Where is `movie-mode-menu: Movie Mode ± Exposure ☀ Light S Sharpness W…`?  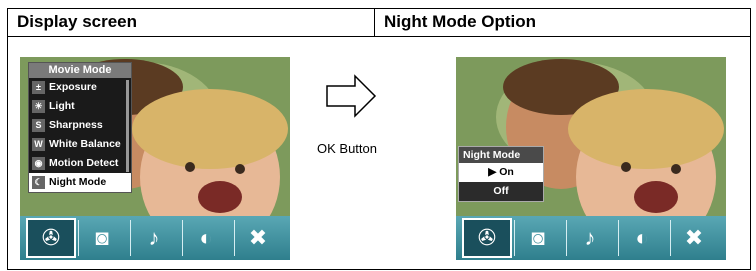
movie-mode-menu: Movie Mode ± Exposure ☀ Light S Sharpness W… is located at coordinates (80, 127).